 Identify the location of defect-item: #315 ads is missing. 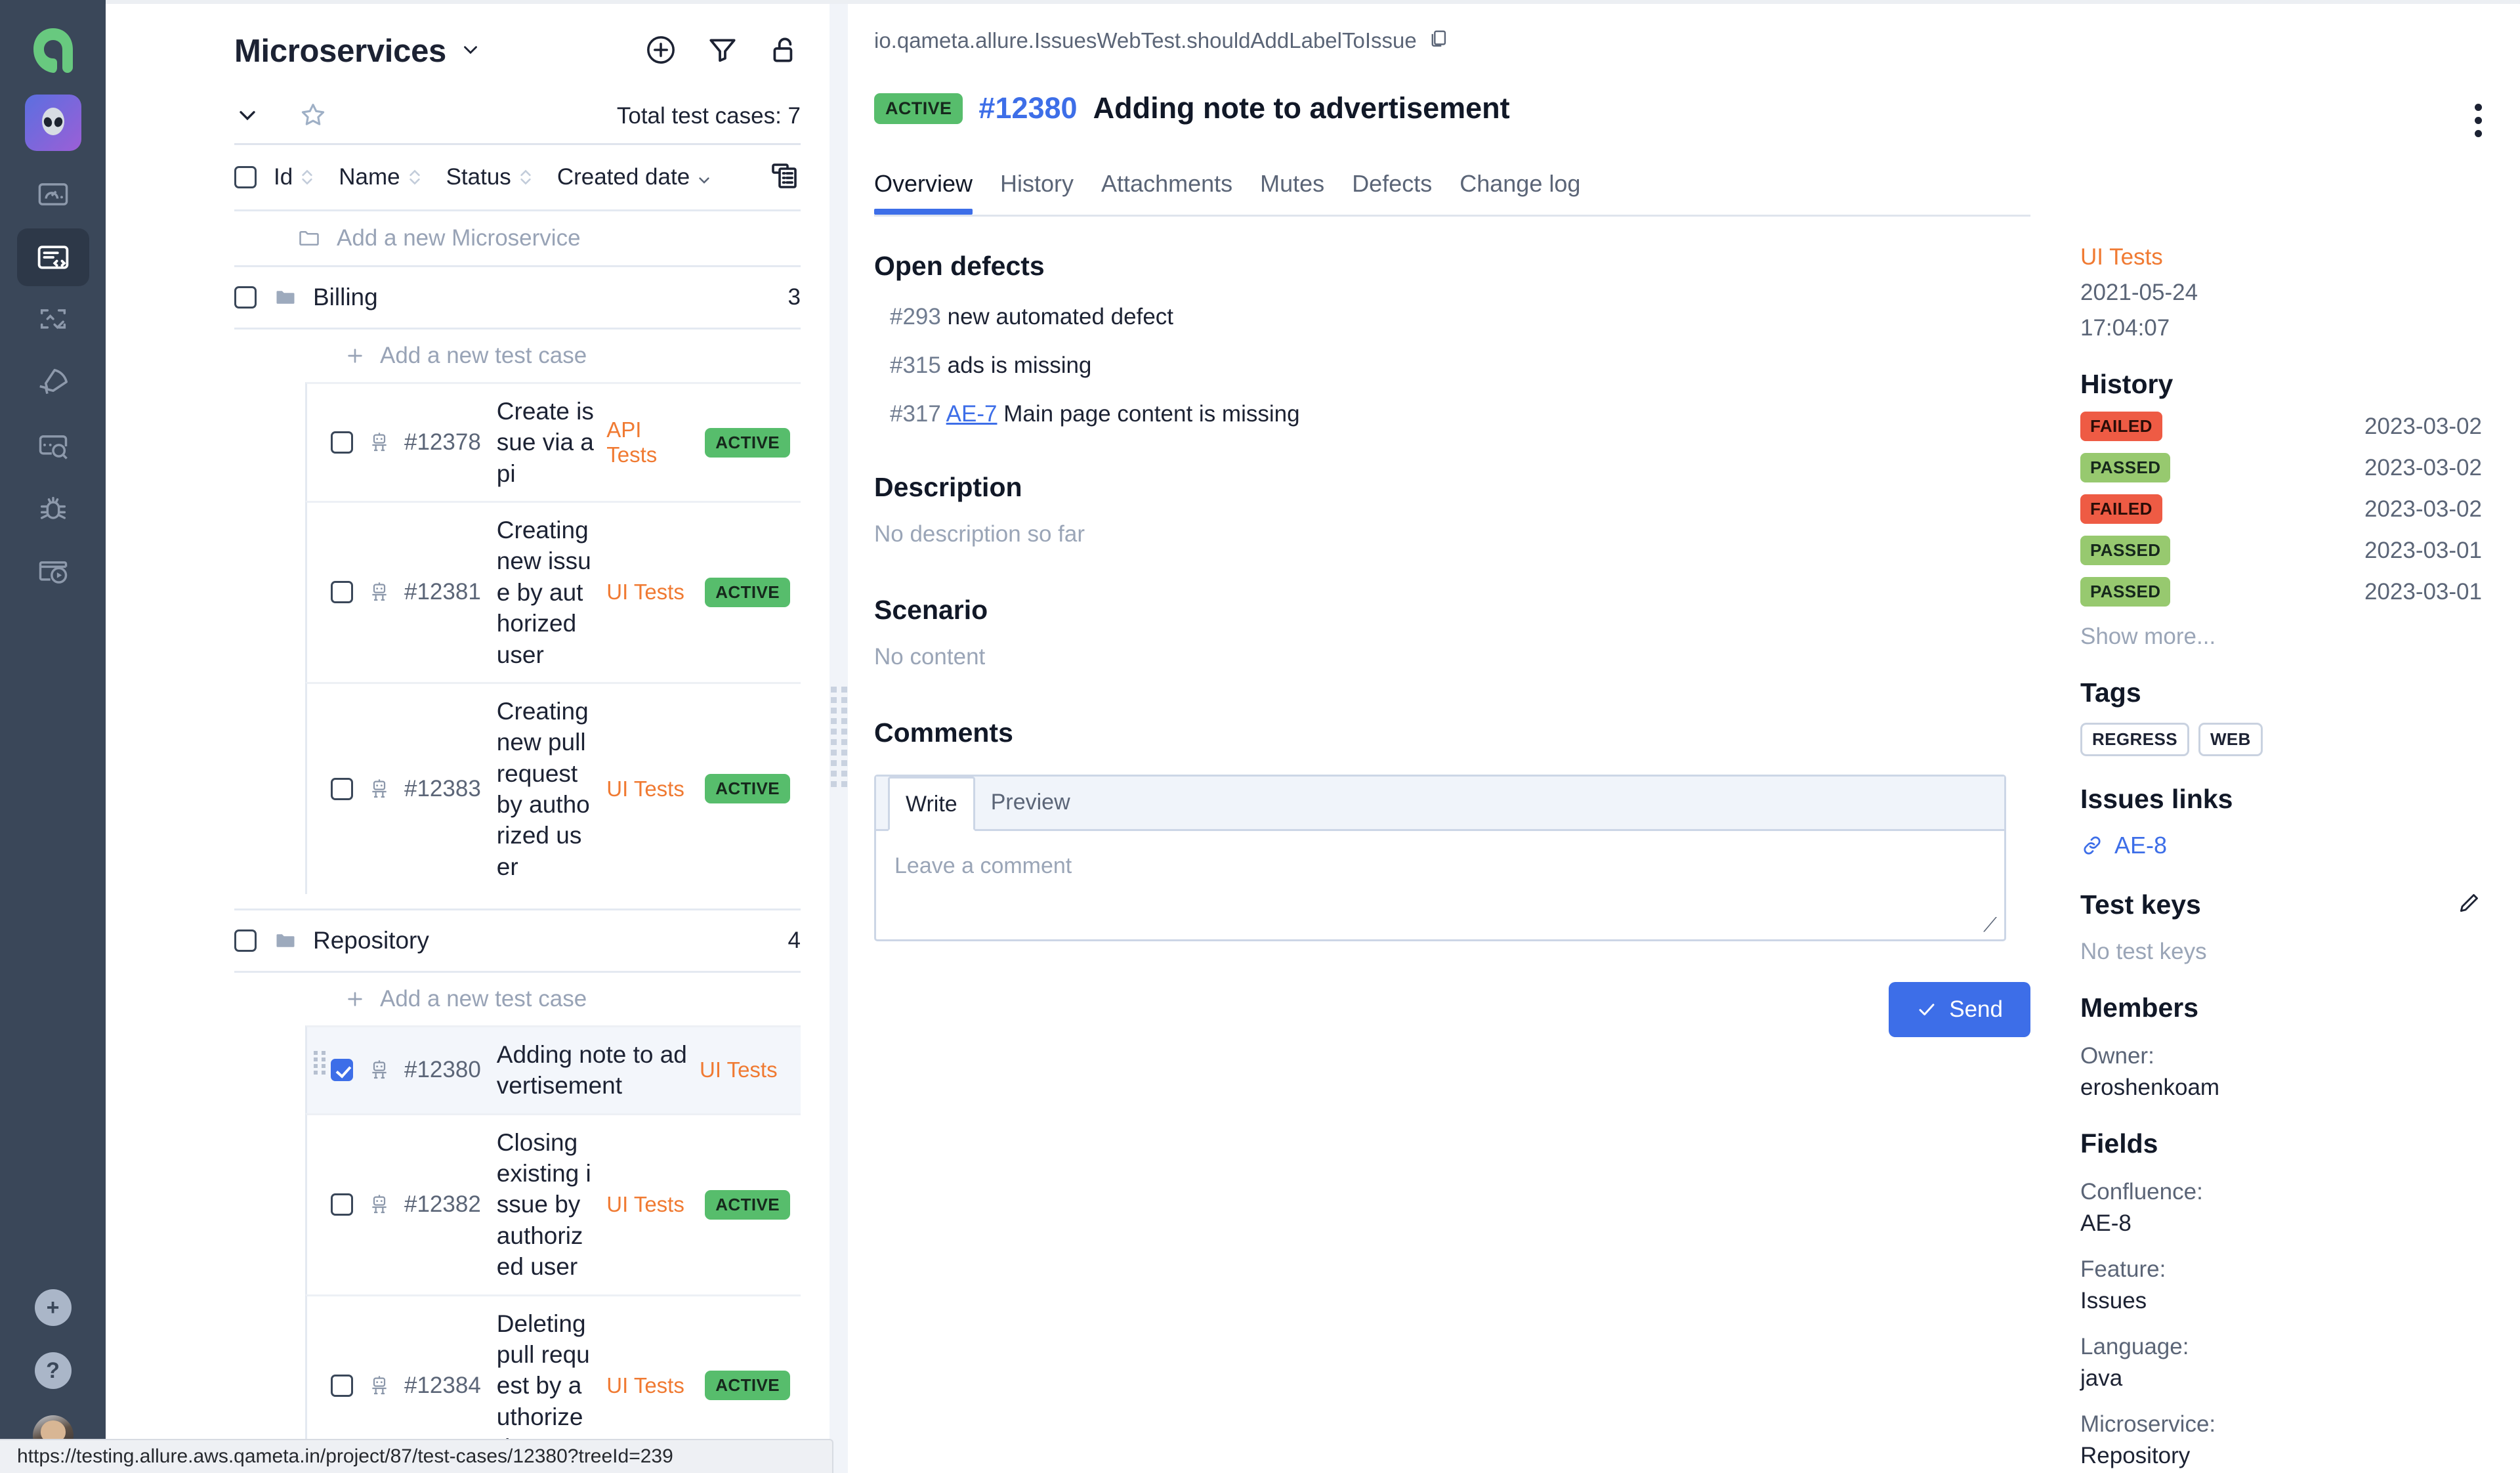
(1467, 365).